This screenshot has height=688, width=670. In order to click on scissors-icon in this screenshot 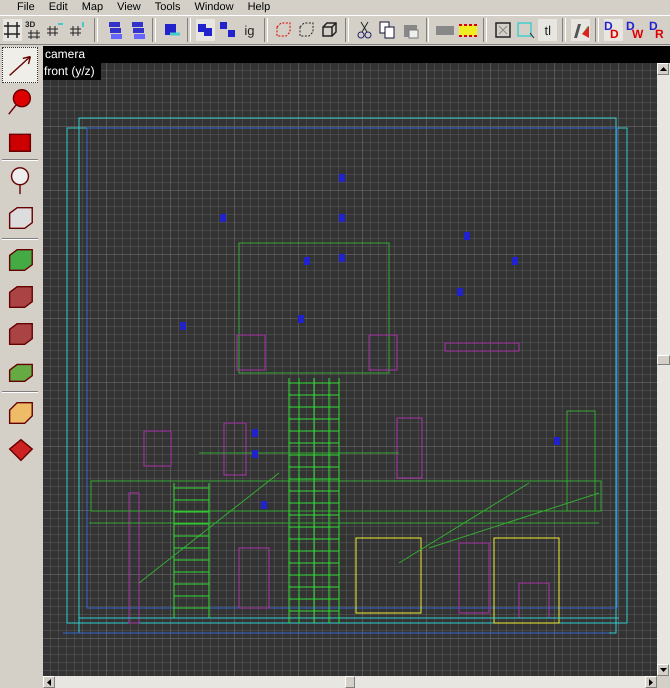, I will do `click(364, 30)`.